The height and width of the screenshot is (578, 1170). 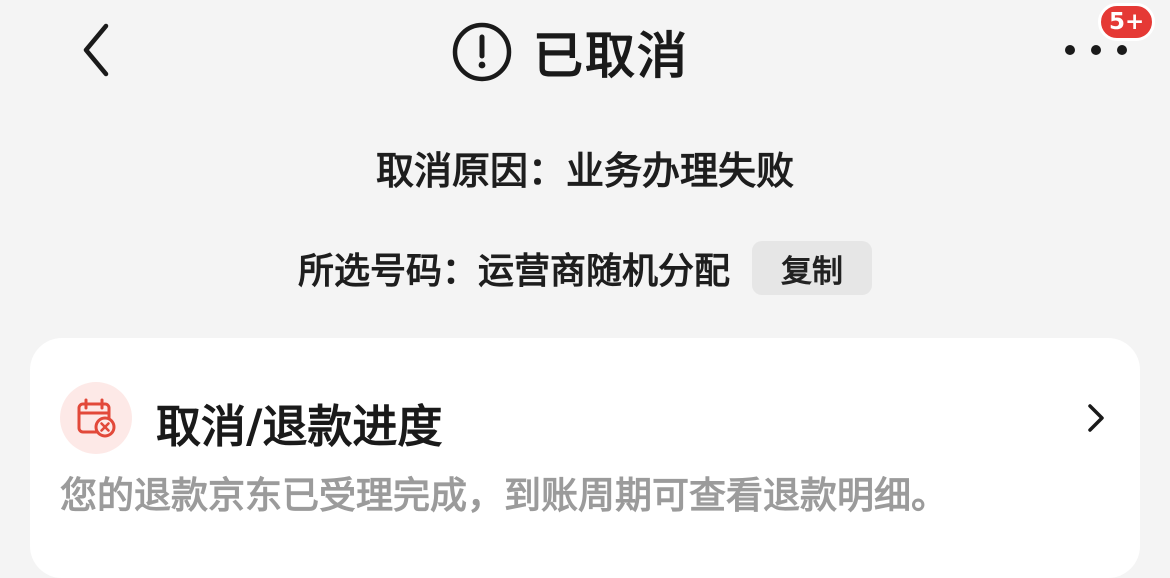 I want to click on card-title: 取消/退款进度, so click(x=299, y=426).